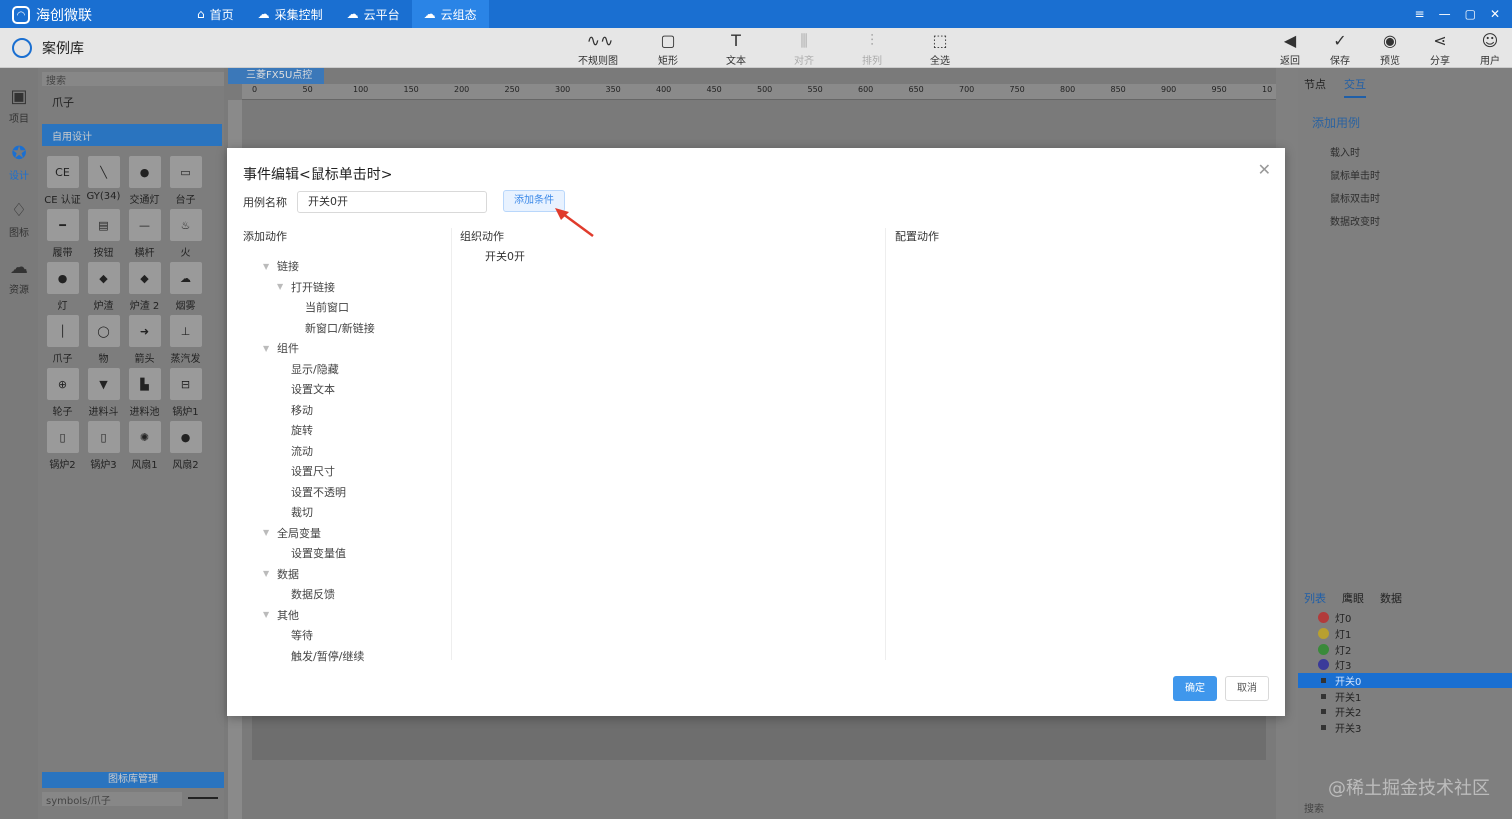  What do you see at coordinates (19, 105) in the screenshot?
I see `rail-item-project: ▣ 项目` at bounding box center [19, 105].